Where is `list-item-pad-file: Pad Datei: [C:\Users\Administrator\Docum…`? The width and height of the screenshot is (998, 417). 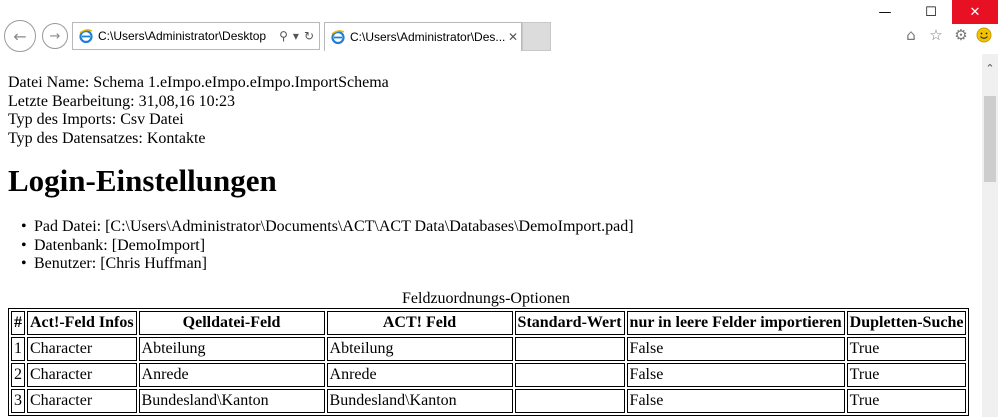
list-item-pad-file: Pad Datei: [C:\Users\Administrator\Docum… is located at coordinates (499, 227).